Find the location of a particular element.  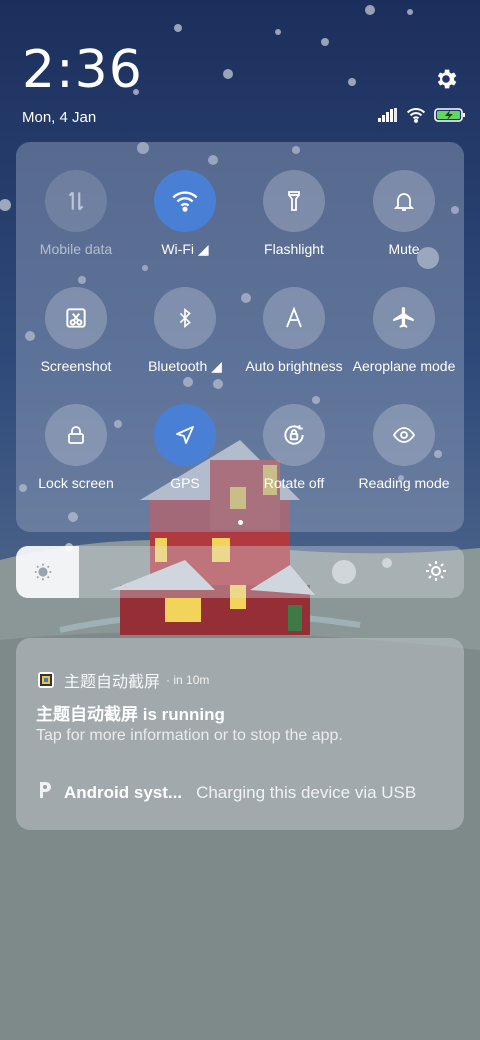

tile-label: Reading mode is located at coordinates (404, 483).